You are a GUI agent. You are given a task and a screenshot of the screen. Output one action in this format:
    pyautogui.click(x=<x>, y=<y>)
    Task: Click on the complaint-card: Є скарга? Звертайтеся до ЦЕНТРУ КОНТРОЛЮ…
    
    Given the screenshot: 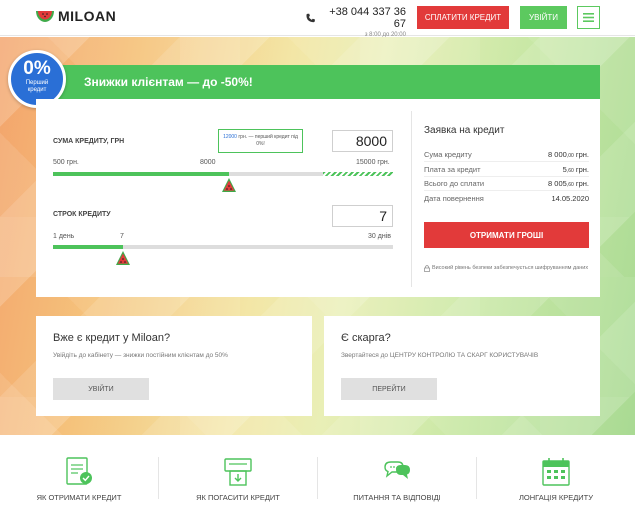 What is the action you would take?
    pyautogui.click(x=462, y=366)
    